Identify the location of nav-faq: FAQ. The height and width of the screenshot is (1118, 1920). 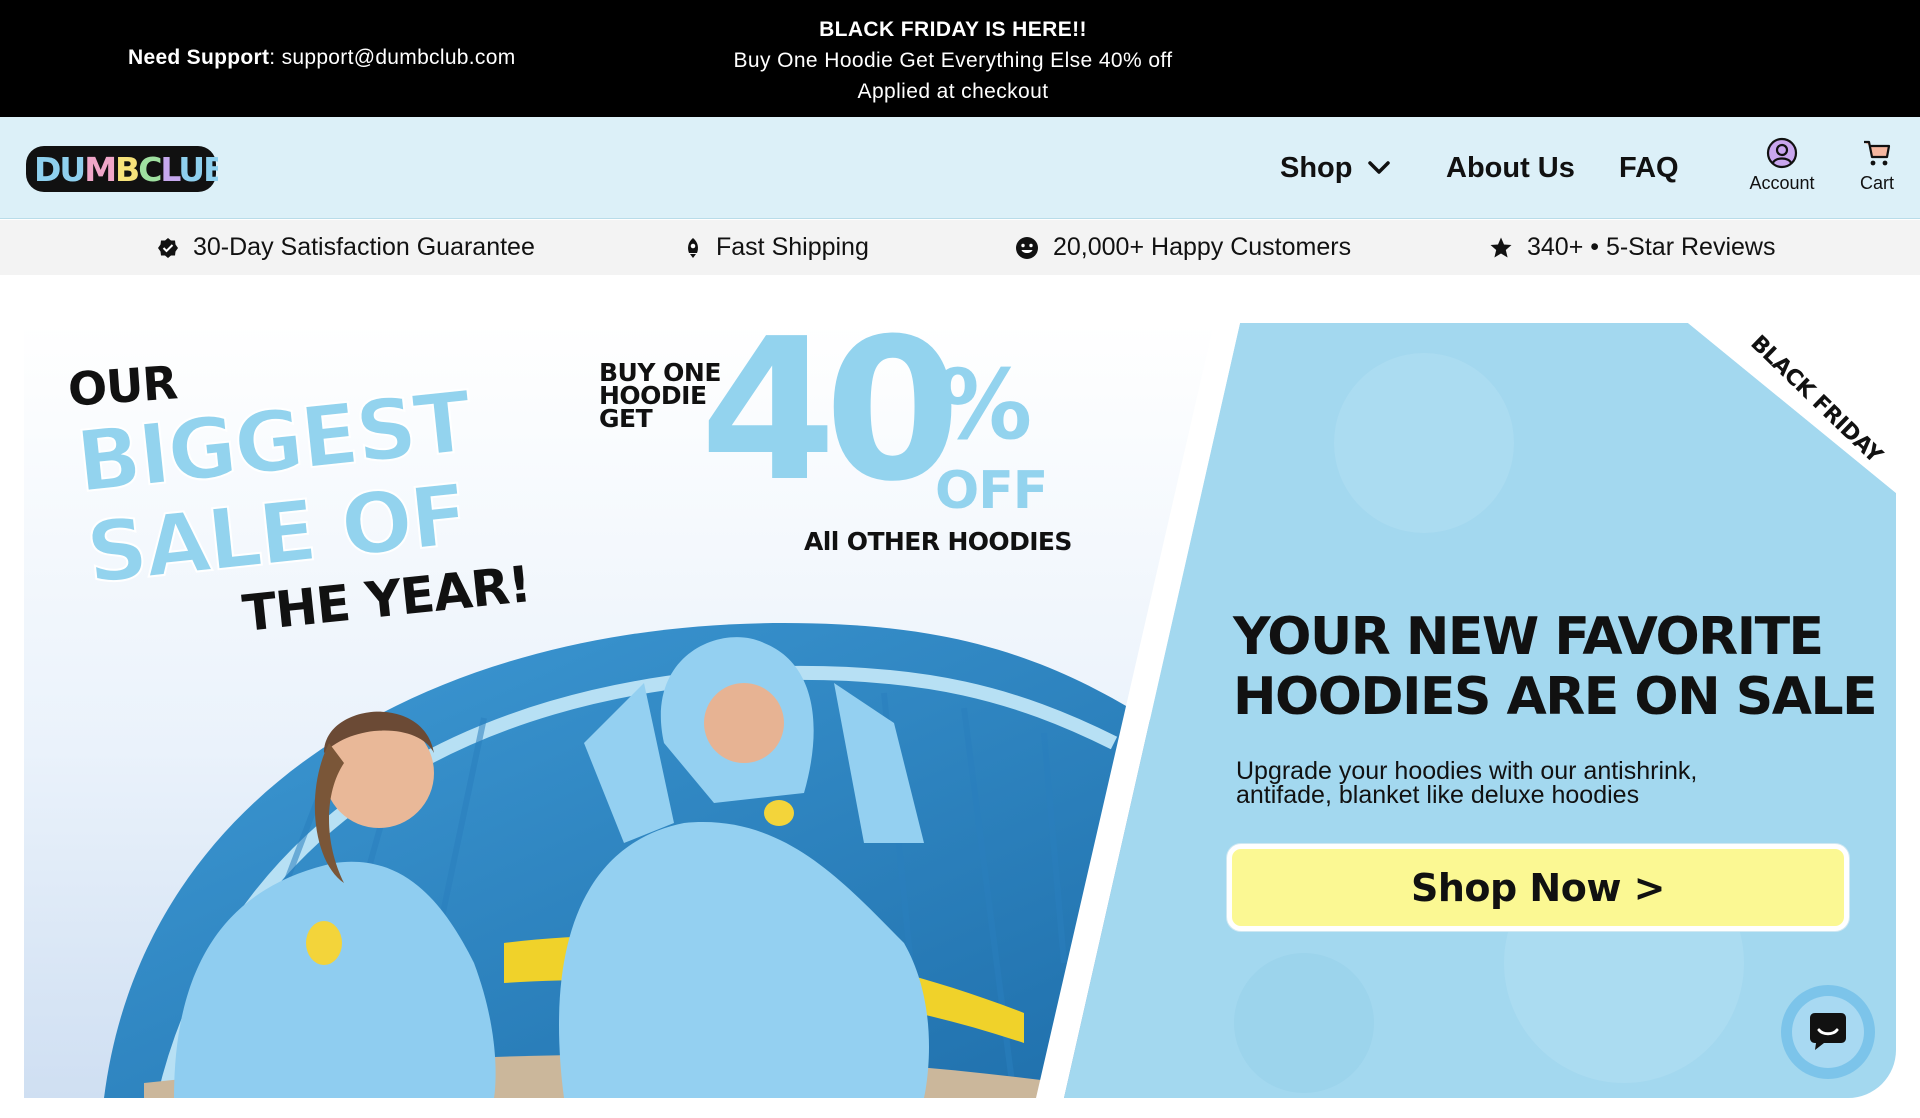
(1649, 168).